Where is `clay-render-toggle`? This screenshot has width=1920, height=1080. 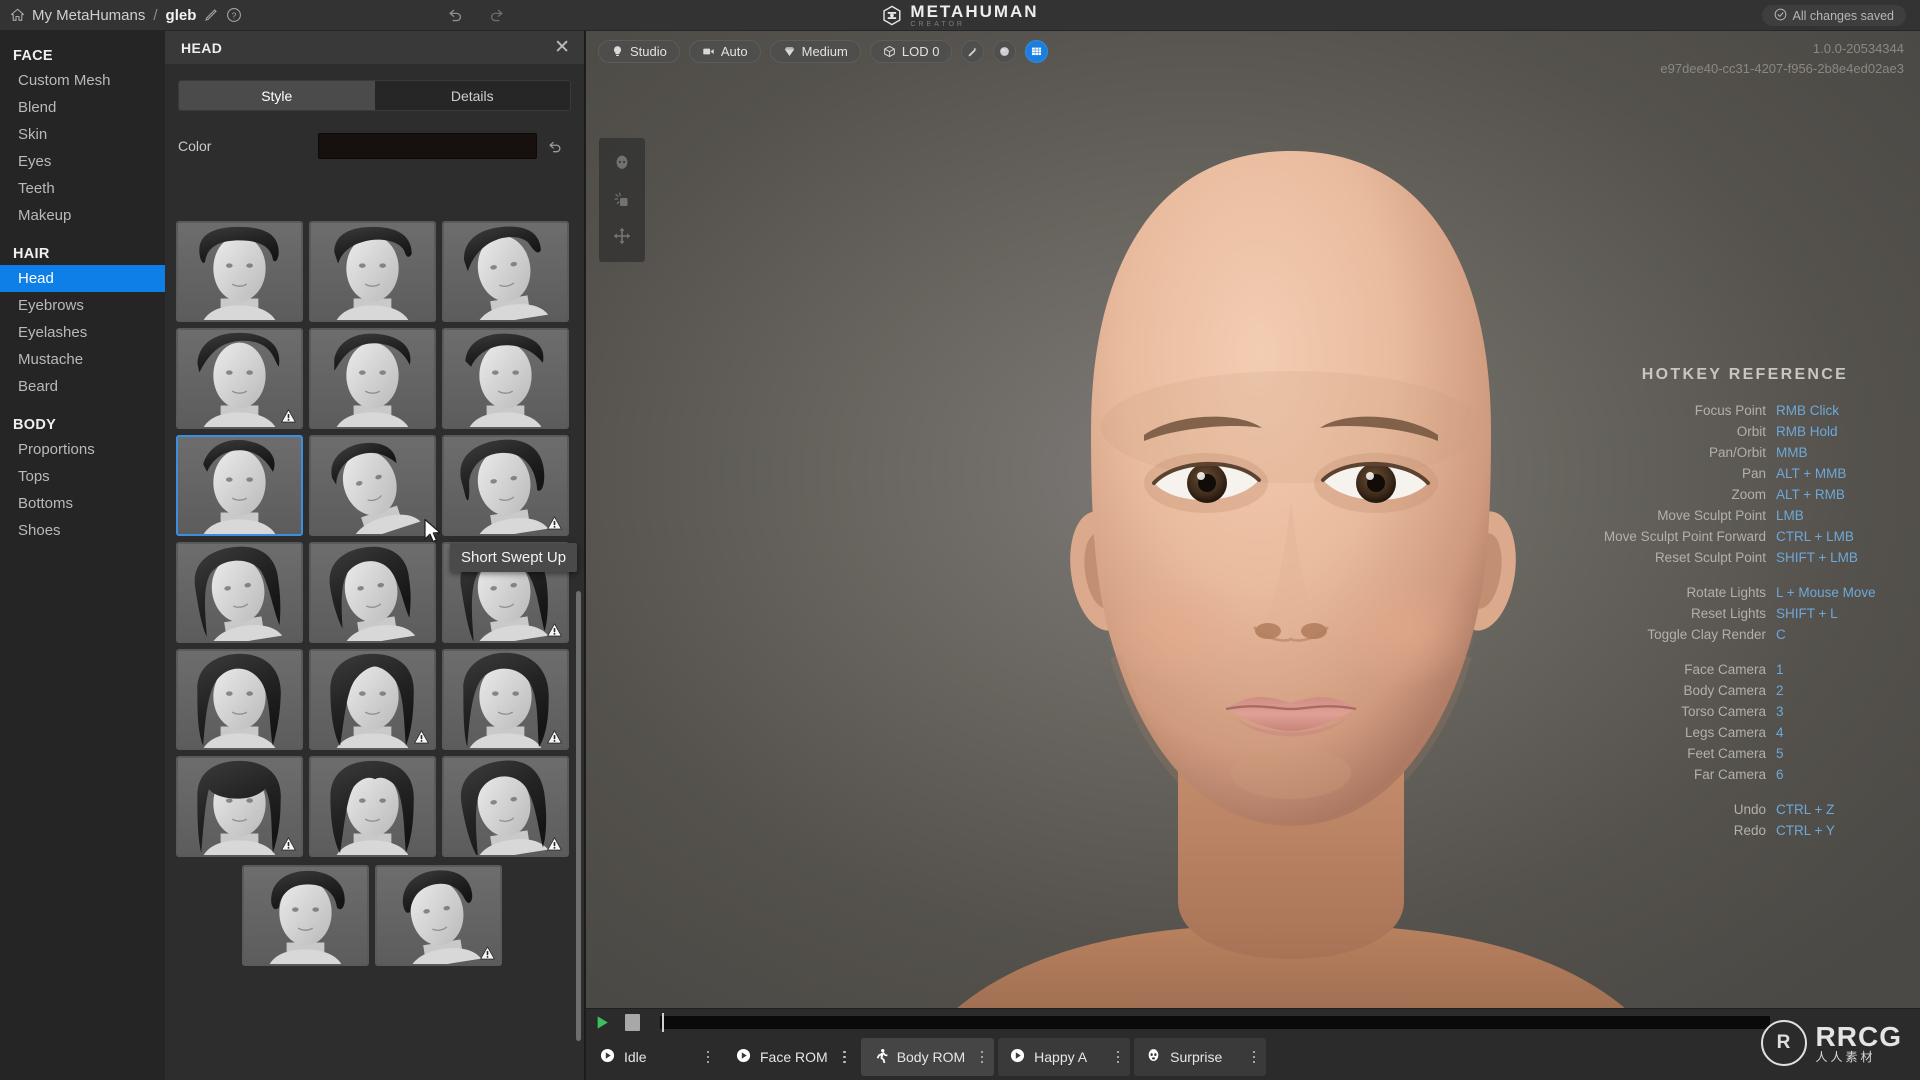
clay-render-toggle is located at coordinates (973, 51).